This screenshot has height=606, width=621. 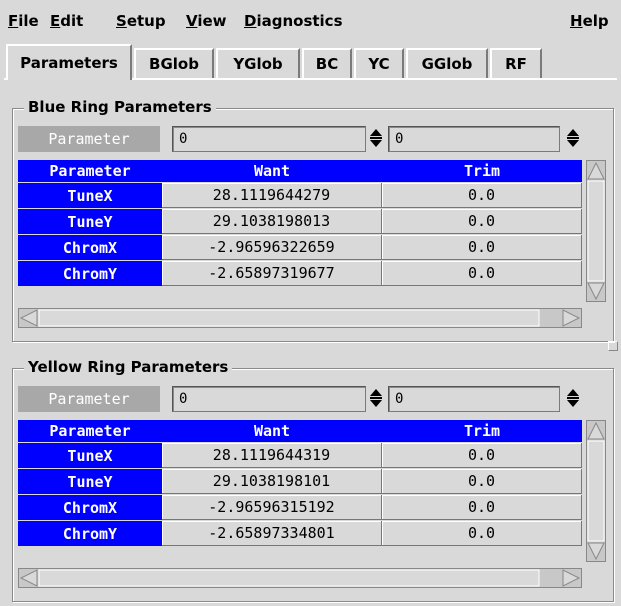 I want to click on table-row: ChromY -2.65897319677 0.0, so click(x=300, y=274).